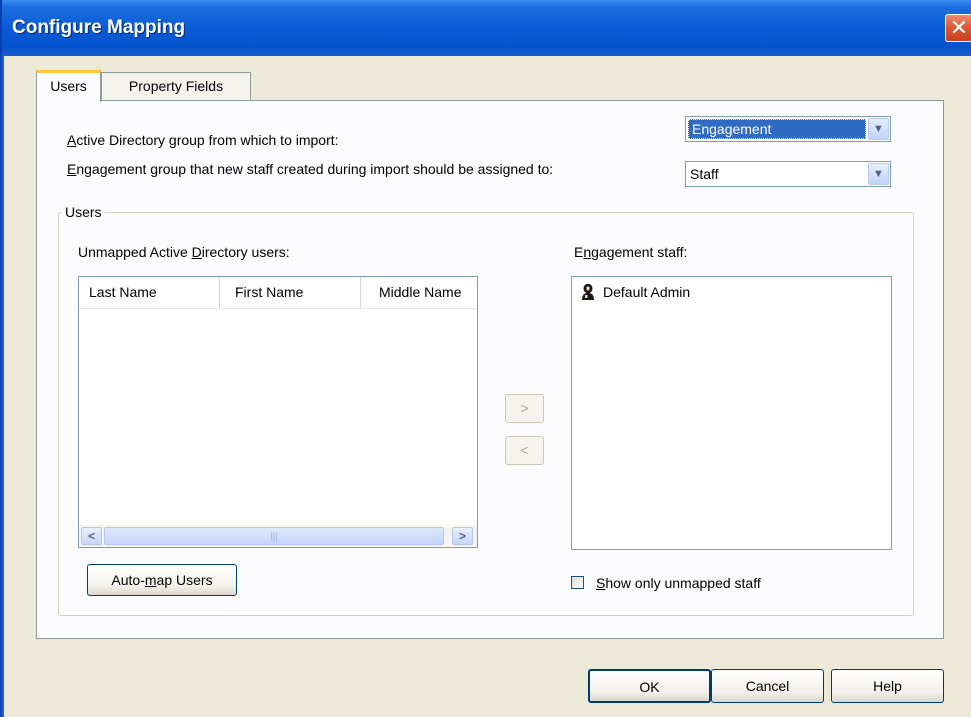 The height and width of the screenshot is (717, 971). What do you see at coordinates (649, 686) in the screenshot?
I see `ok-button: OK` at bounding box center [649, 686].